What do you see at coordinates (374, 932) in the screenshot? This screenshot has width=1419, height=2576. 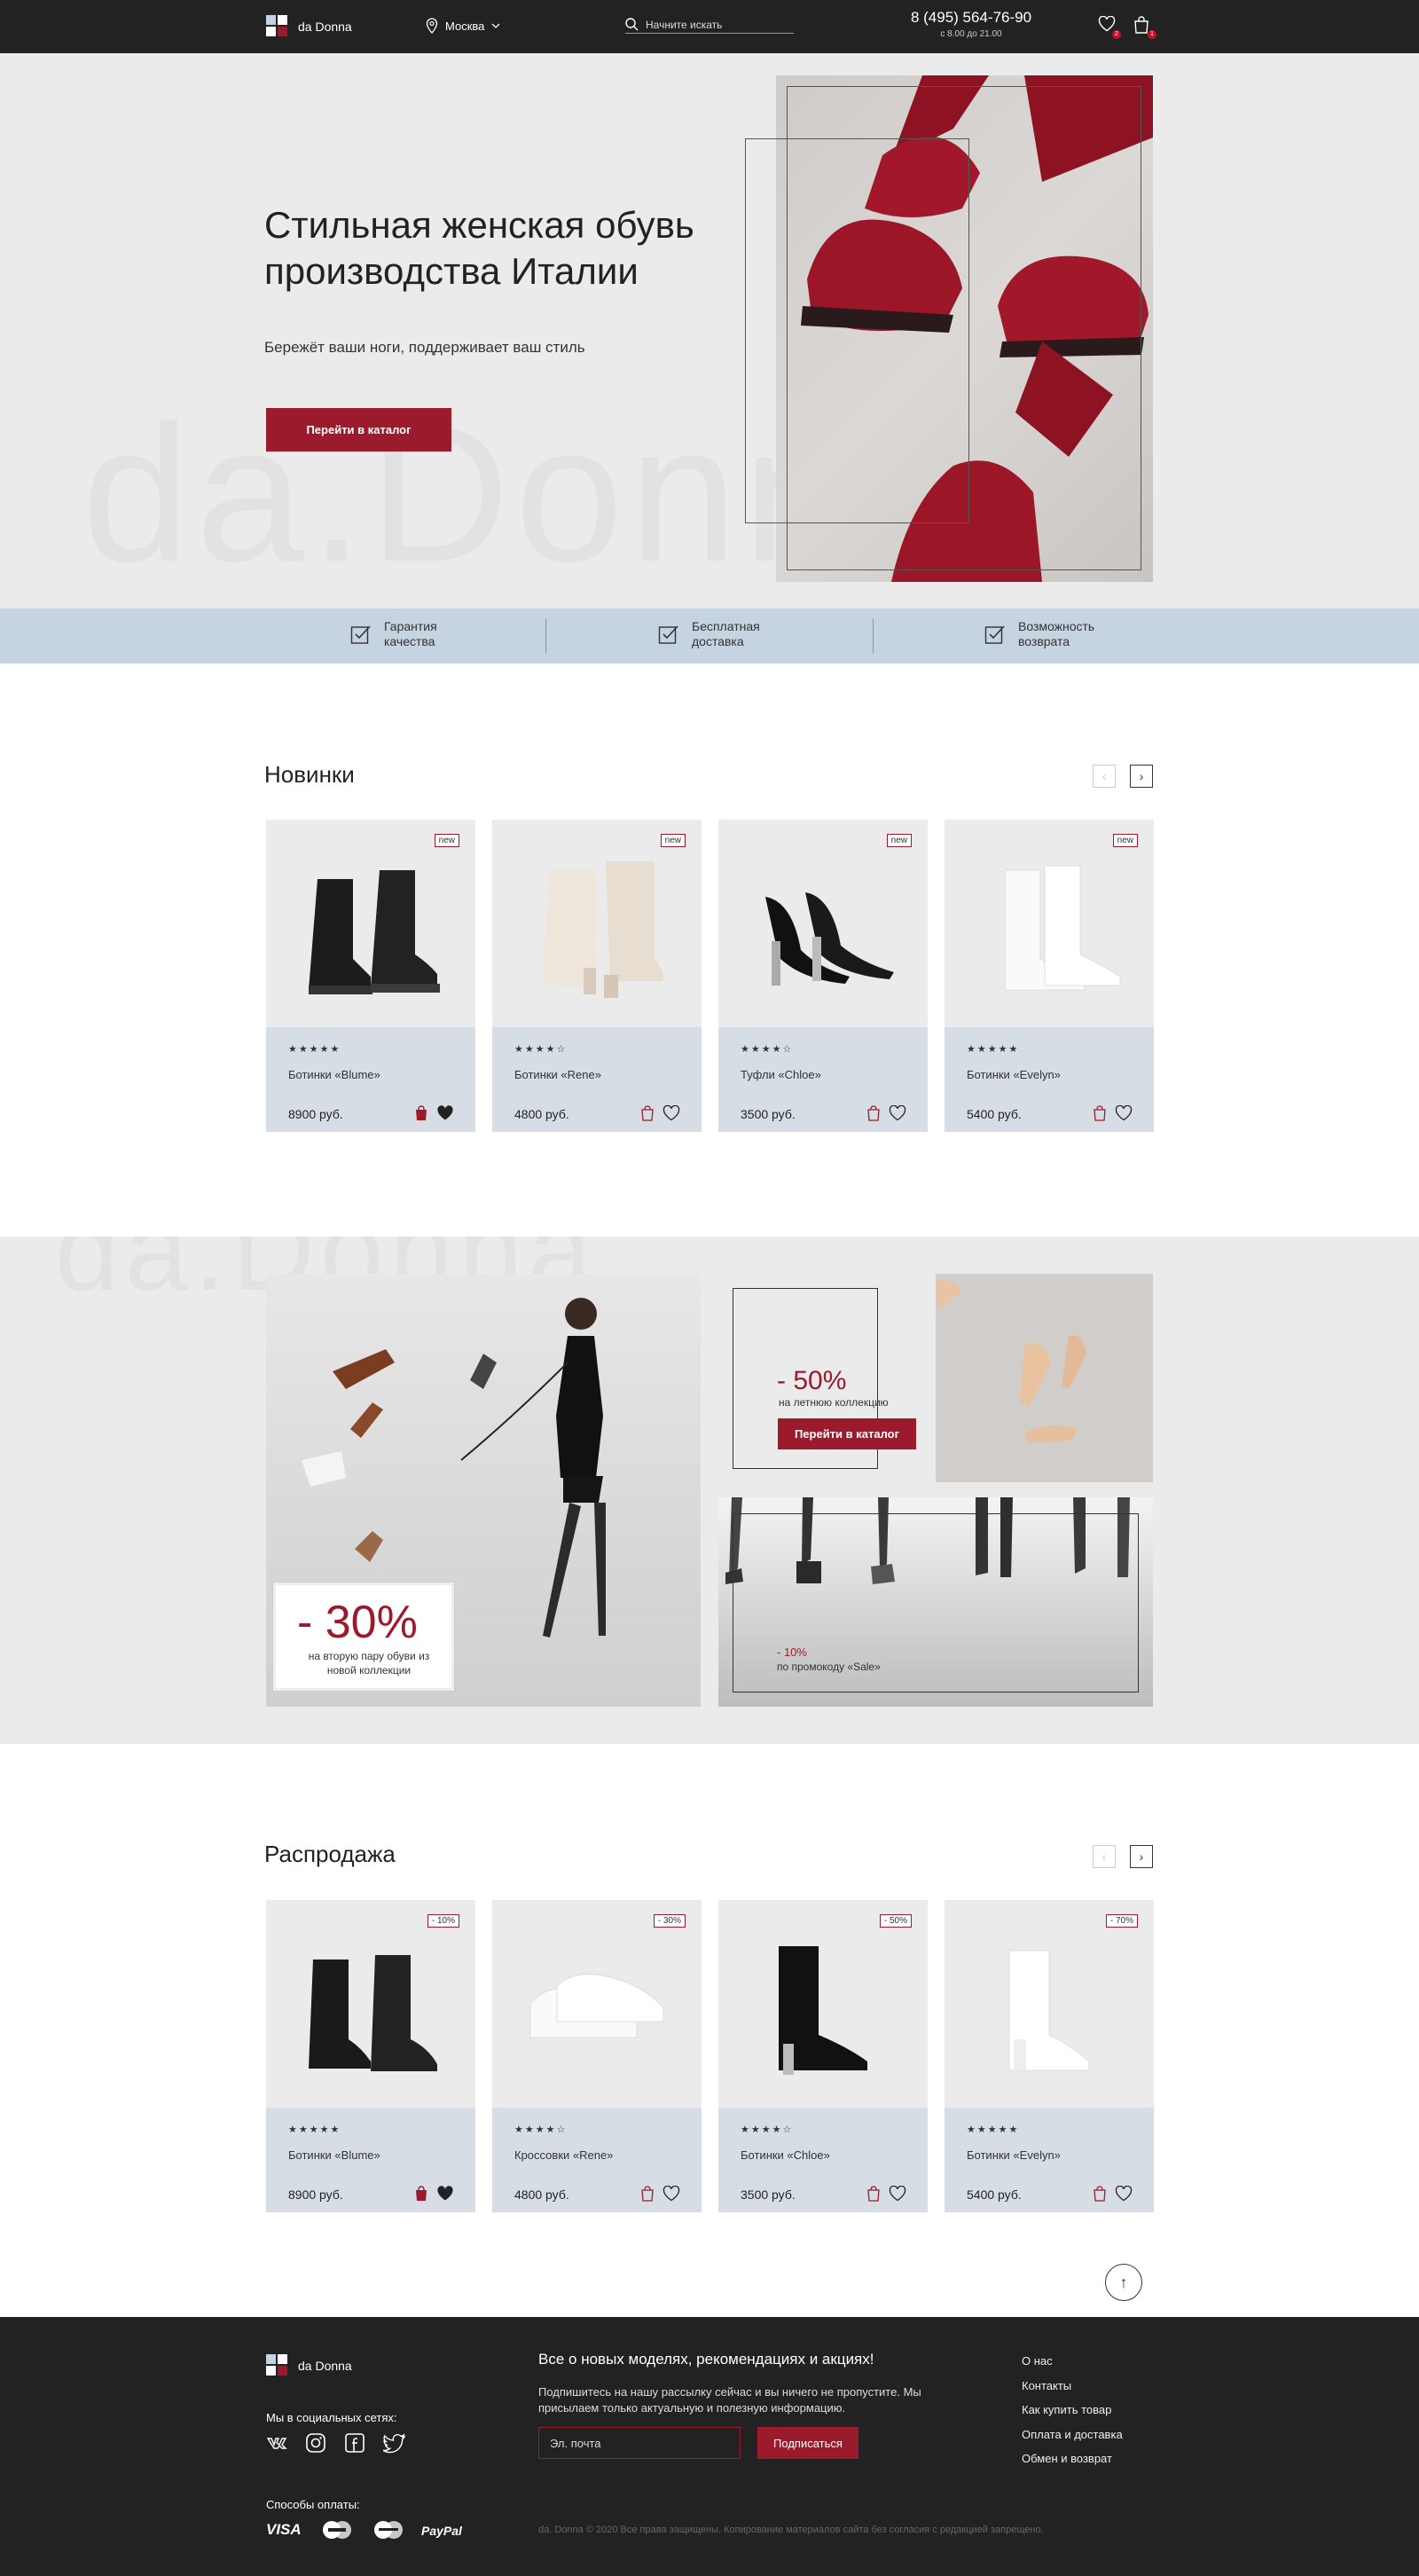 I see `black-chelsea-boot-illustration` at bounding box center [374, 932].